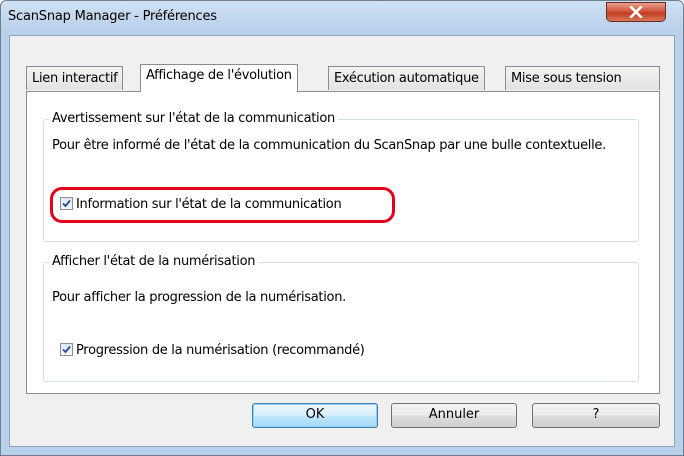 The height and width of the screenshot is (456, 684). Describe the element at coordinates (454, 415) in the screenshot. I see `cancel-button: Annuler` at that location.